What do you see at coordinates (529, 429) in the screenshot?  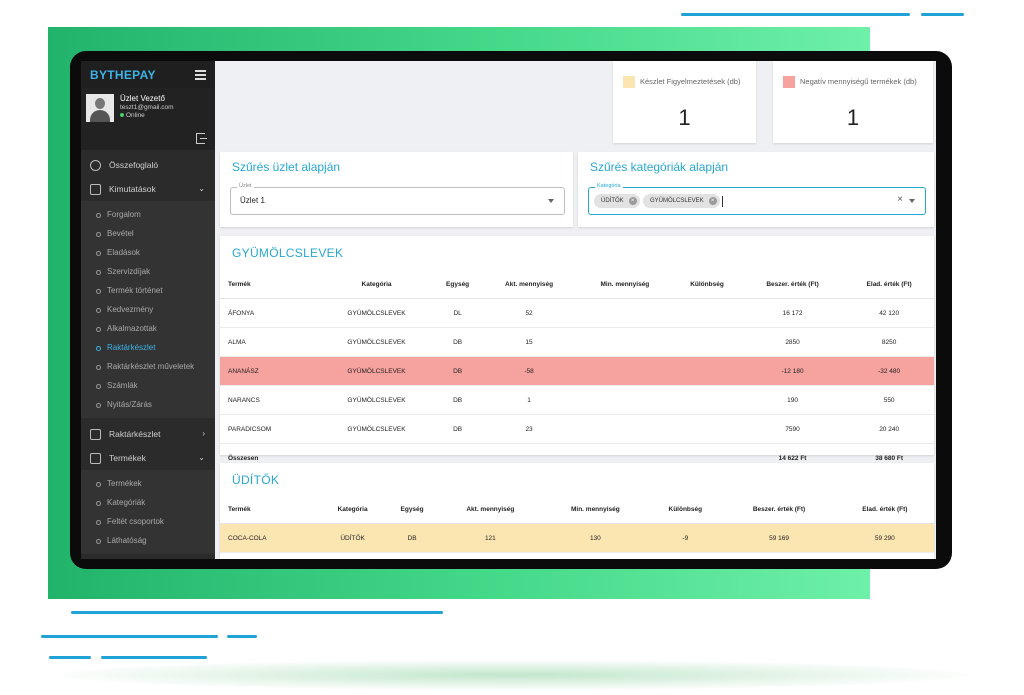 I see `cell-current: 23` at bounding box center [529, 429].